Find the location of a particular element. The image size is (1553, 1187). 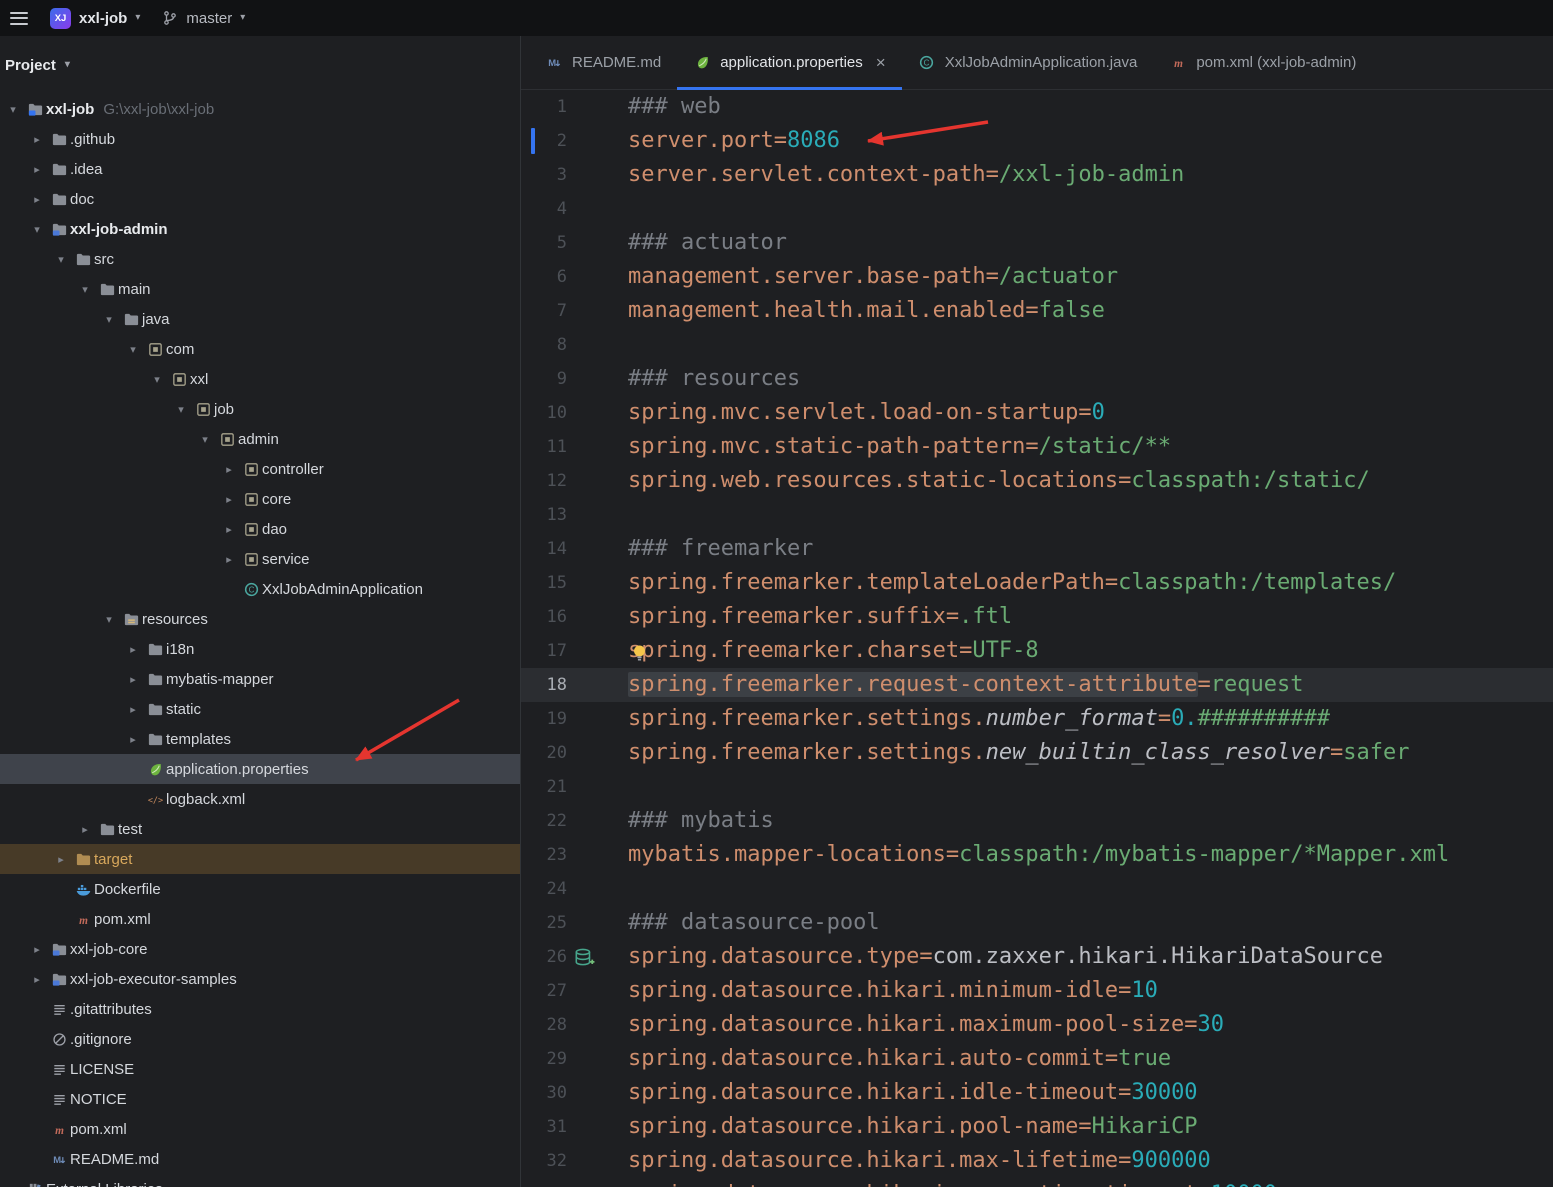

tree-item-xxl-job: ▾ xxl-job G:\xxl-job\xxl-job is located at coordinates (260, 109).